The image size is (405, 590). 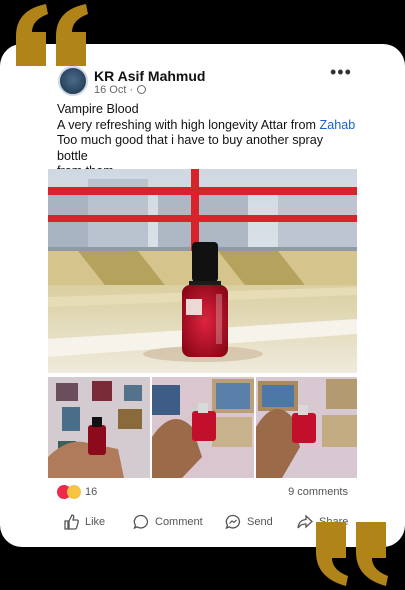 What do you see at coordinates (73, 81) in the screenshot?
I see `avatar` at bounding box center [73, 81].